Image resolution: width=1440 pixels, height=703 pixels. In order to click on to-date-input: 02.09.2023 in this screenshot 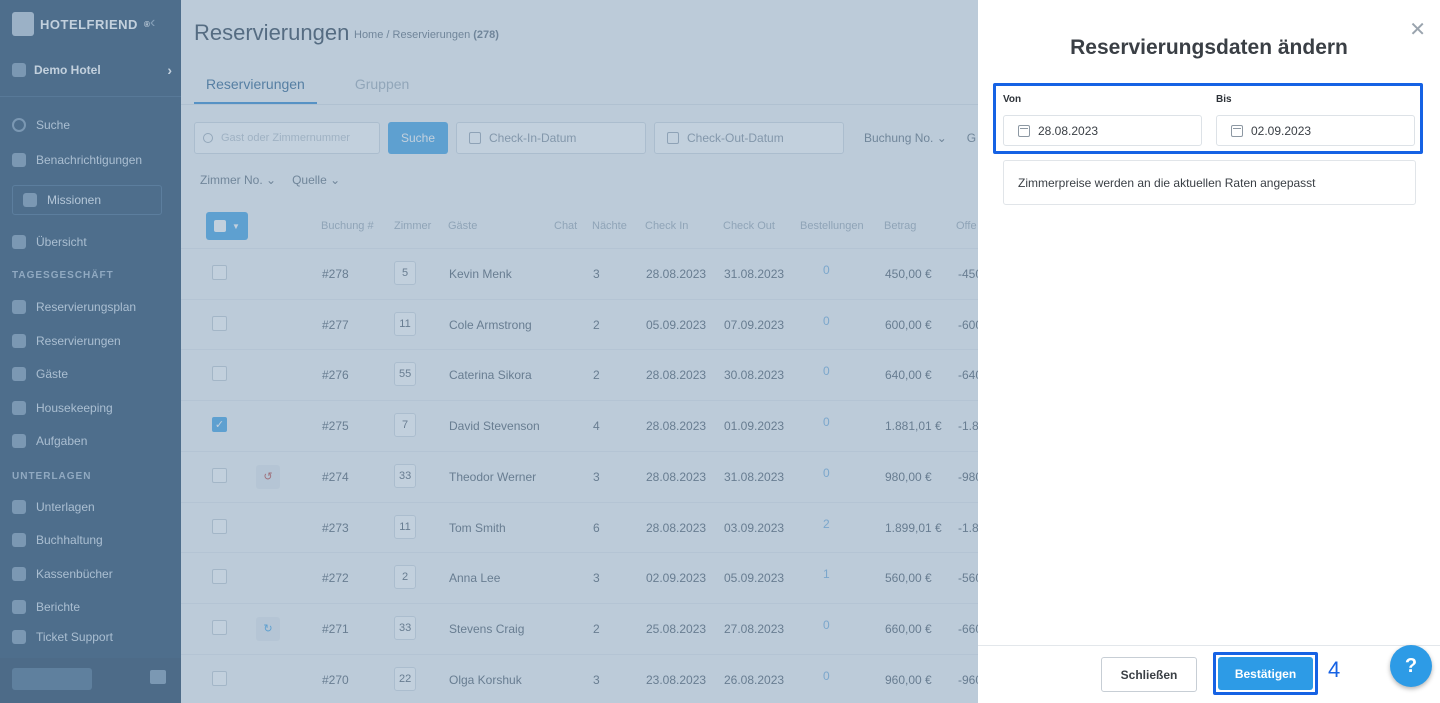, I will do `click(1315, 130)`.